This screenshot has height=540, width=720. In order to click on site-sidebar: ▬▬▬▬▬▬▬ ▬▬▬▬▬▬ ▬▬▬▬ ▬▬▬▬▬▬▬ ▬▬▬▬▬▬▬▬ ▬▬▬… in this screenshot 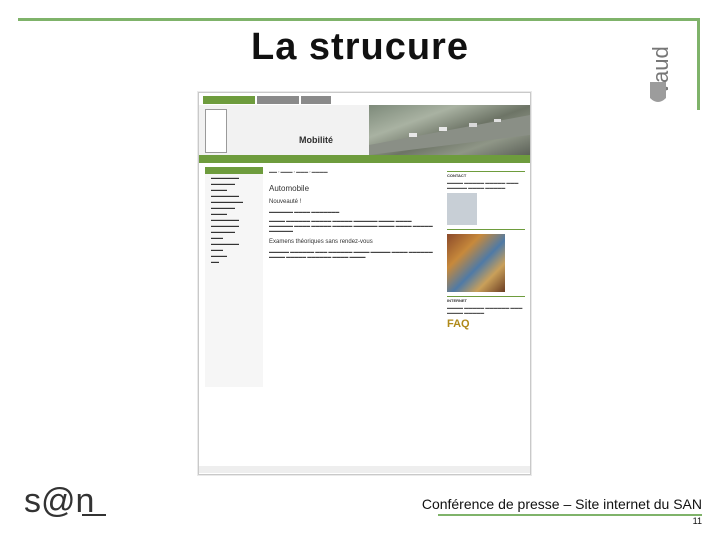, I will do `click(234, 277)`.